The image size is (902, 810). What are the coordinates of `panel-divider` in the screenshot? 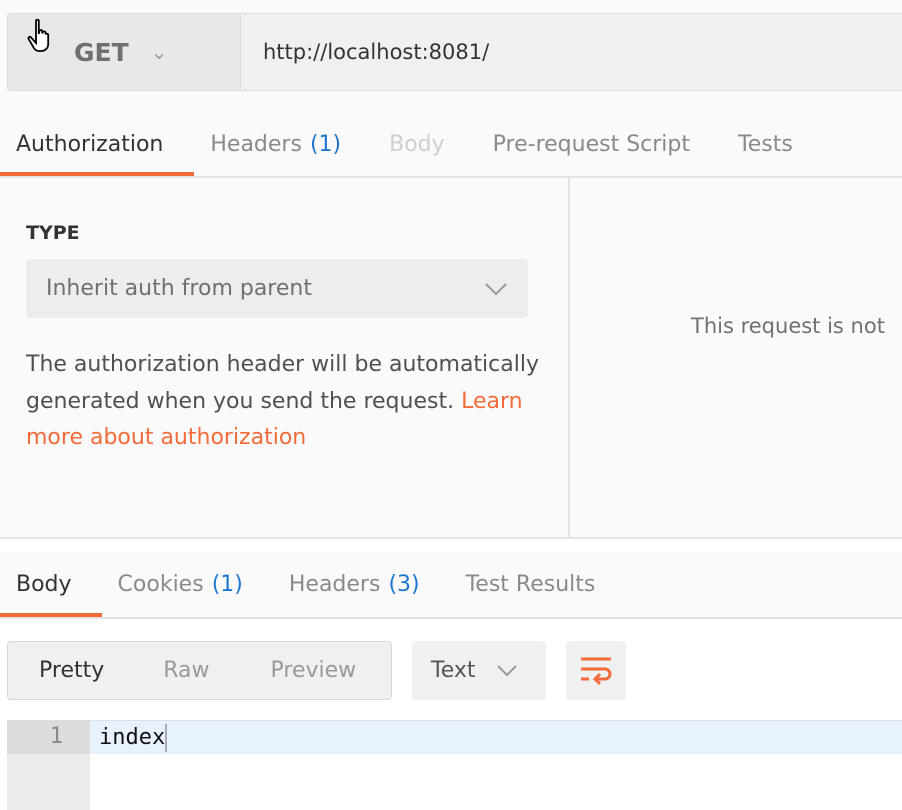 It's located at (569, 358).